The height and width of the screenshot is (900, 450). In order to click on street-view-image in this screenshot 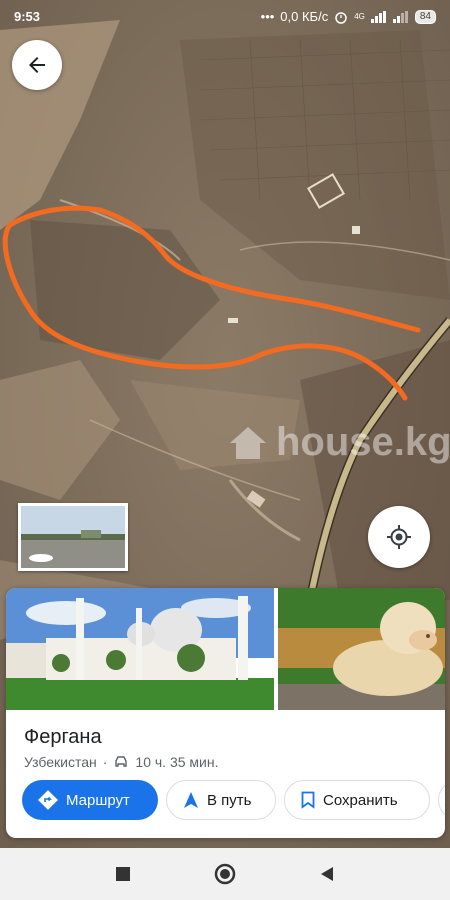, I will do `click(73, 537)`.